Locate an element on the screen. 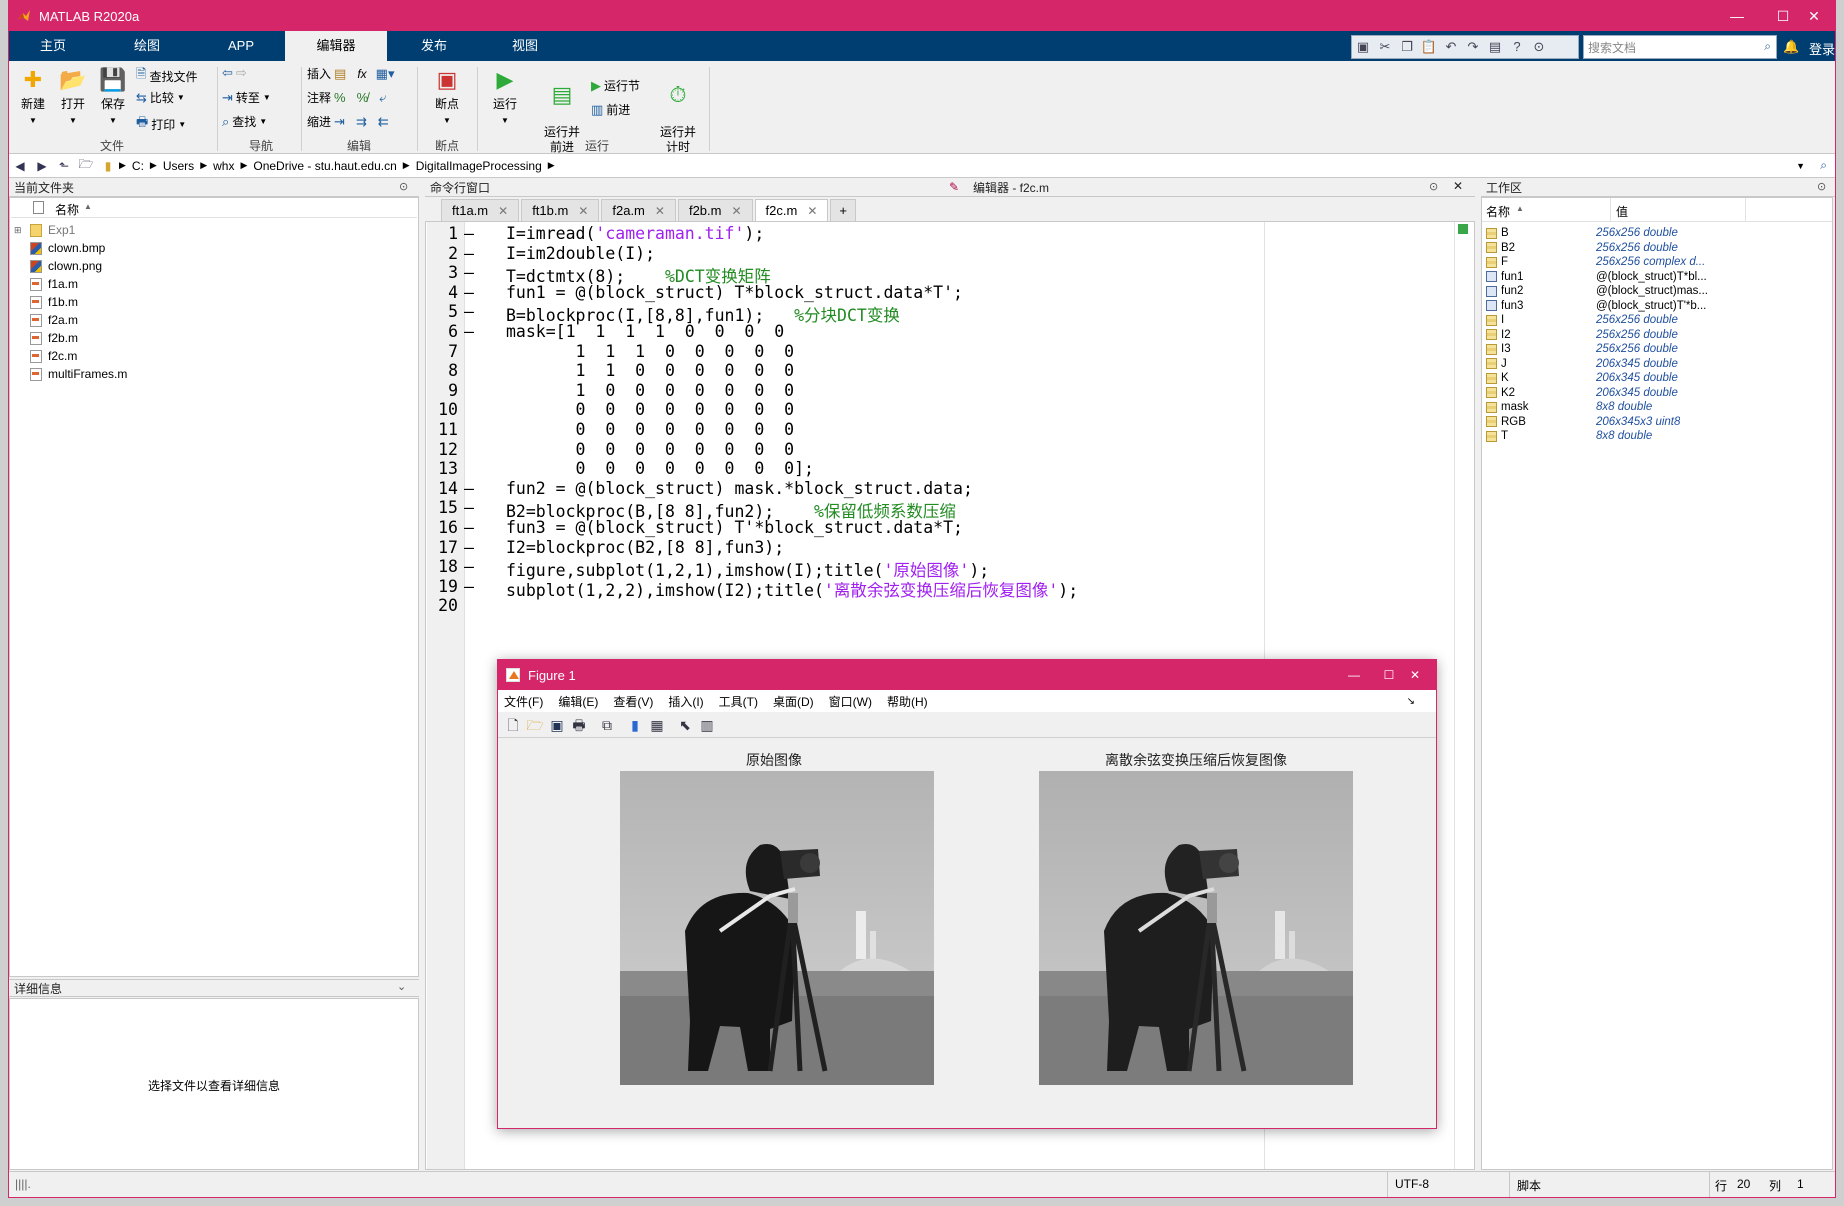 The width and height of the screenshot is (1844, 1206). code-line: I=imread('cameraman.tif'); is located at coordinates (635, 233).